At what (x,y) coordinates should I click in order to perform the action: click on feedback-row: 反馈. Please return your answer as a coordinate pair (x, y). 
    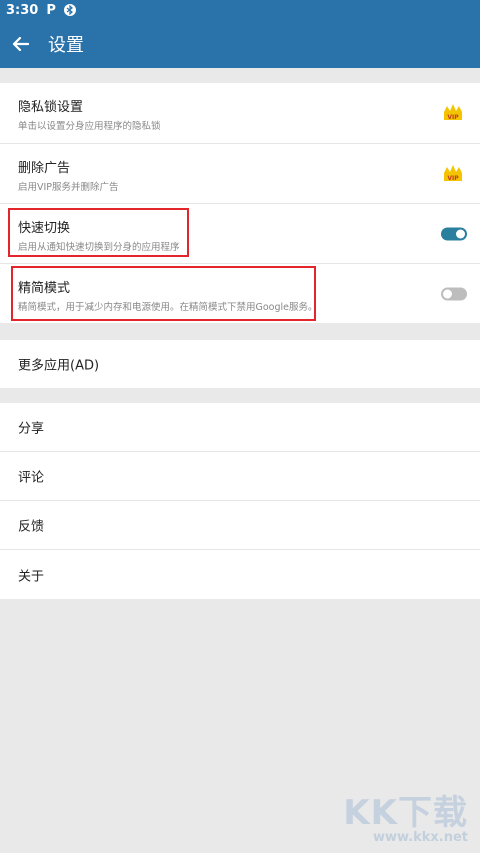
    Looking at the image, I should click on (240, 525).